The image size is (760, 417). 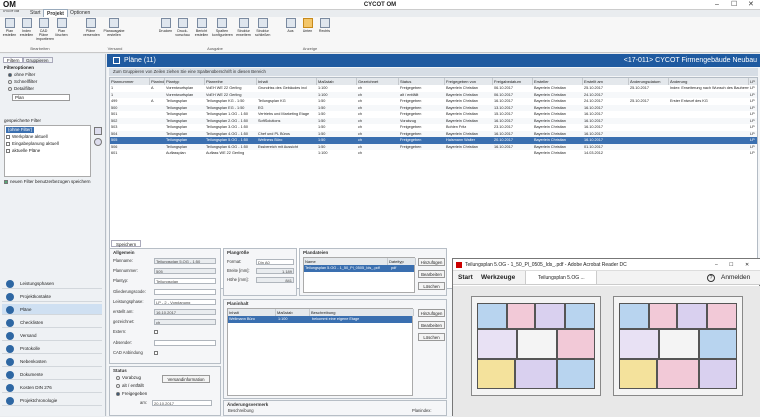 What do you see at coordinates (185, 81) in the screenshot?
I see `column-header: Plantyp` at bounding box center [185, 81].